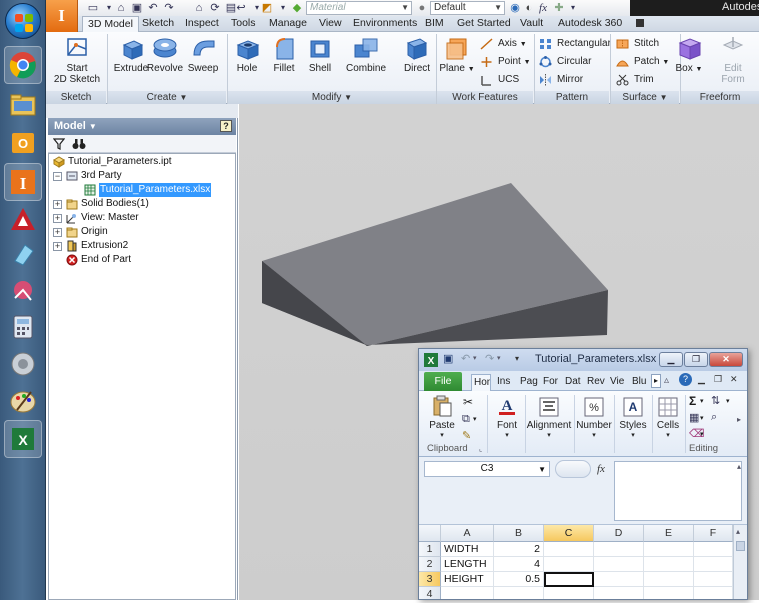 This screenshot has height=603, width=759. What do you see at coordinates (549, 417) in the screenshot?
I see `alignment-button: Alignment ▾` at bounding box center [549, 417].